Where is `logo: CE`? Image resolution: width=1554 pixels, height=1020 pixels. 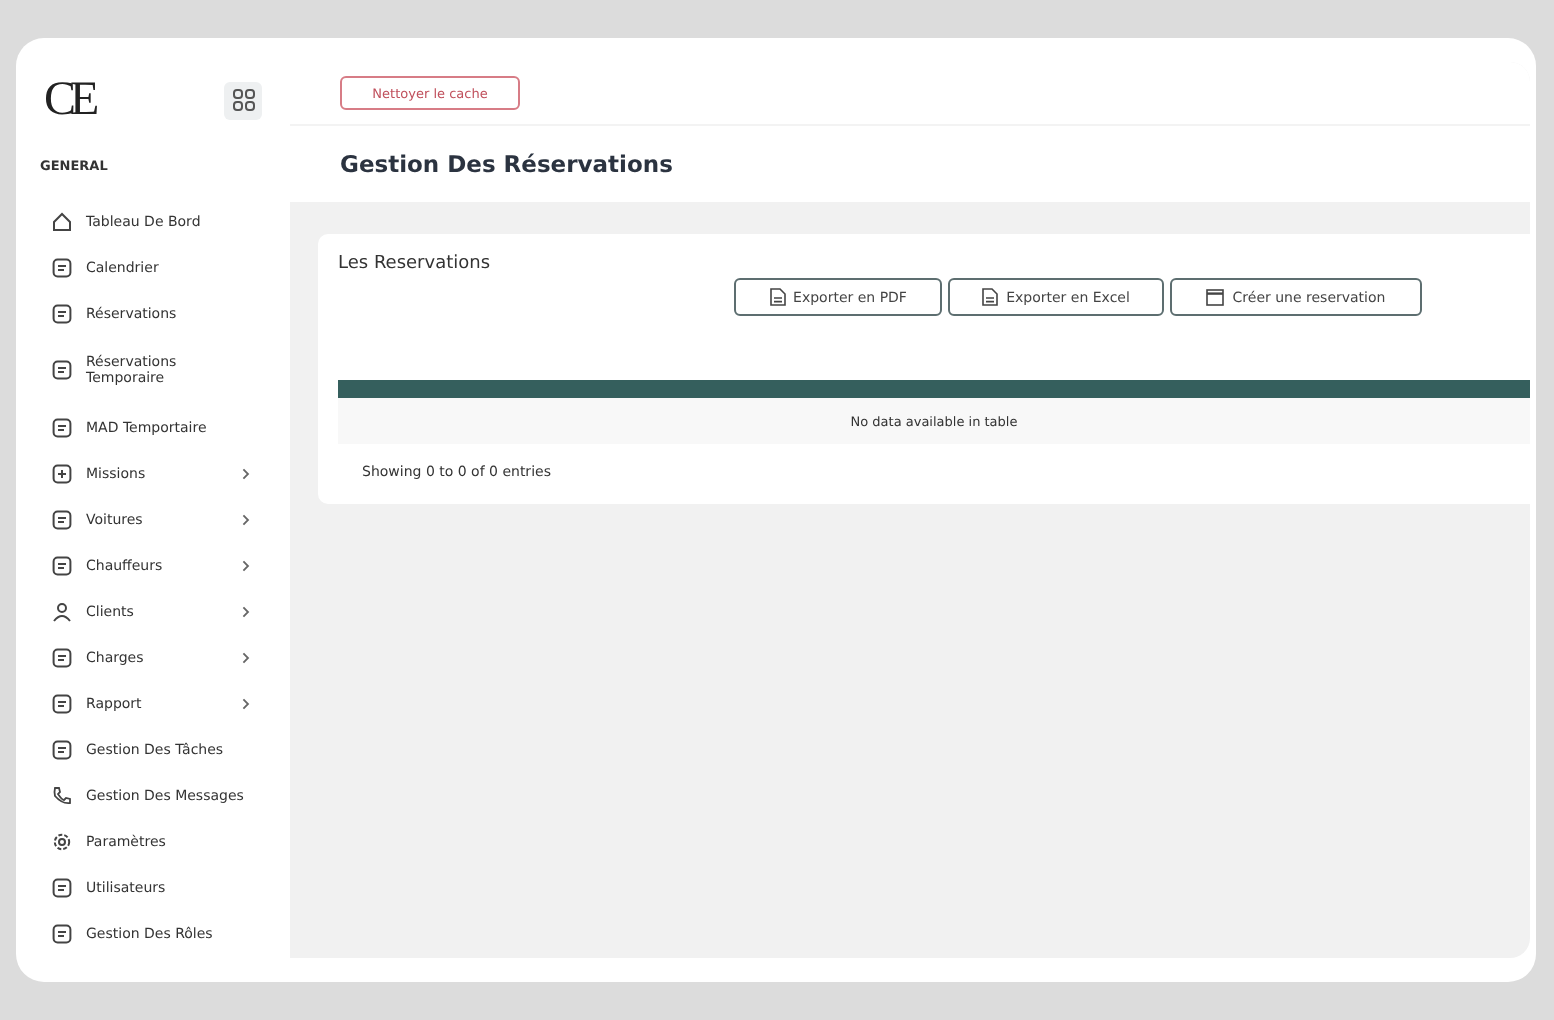 logo: CE is located at coordinates (68, 100).